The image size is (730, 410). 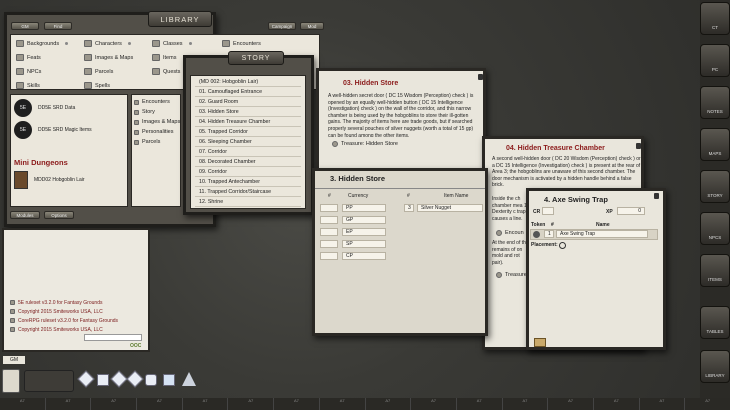 What do you see at coordinates (248, 122) in the screenshot?
I see `story-item: 04. Hidden Treasure Chamber` at bounding box center [248, 122].